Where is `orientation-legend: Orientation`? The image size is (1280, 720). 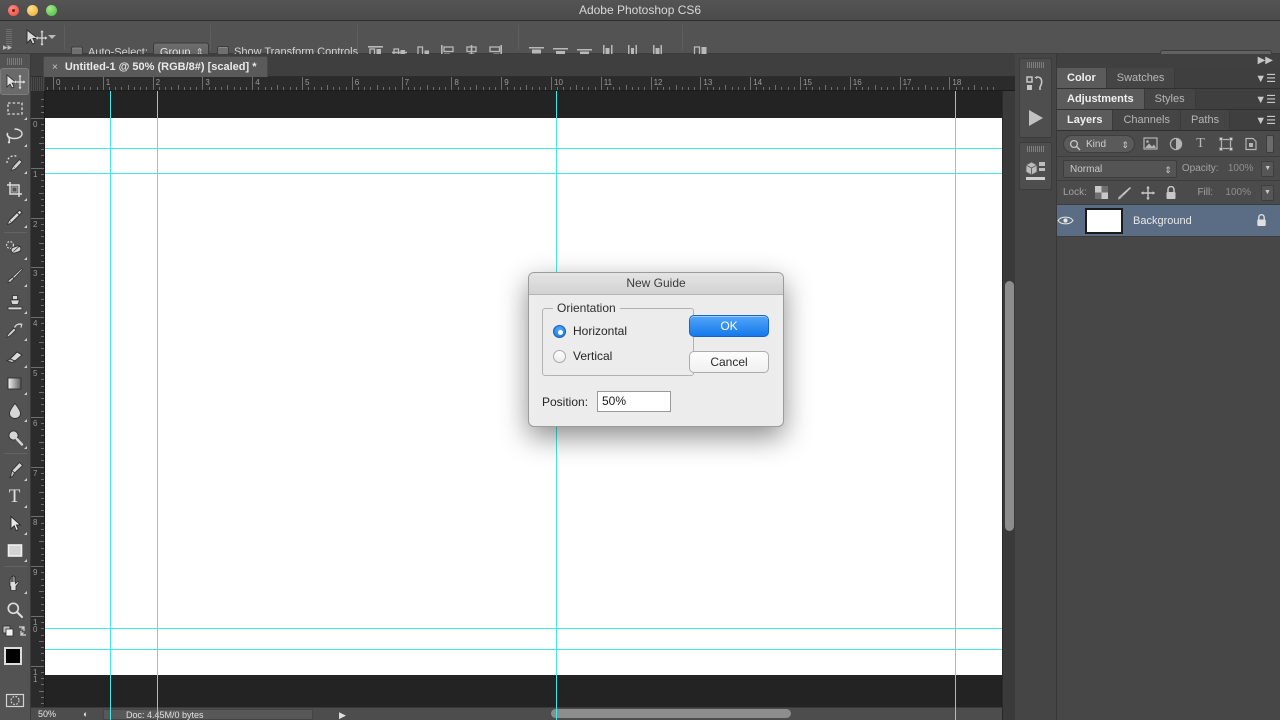 orientation-legend: Orientation is located at coordinates (586, 308).